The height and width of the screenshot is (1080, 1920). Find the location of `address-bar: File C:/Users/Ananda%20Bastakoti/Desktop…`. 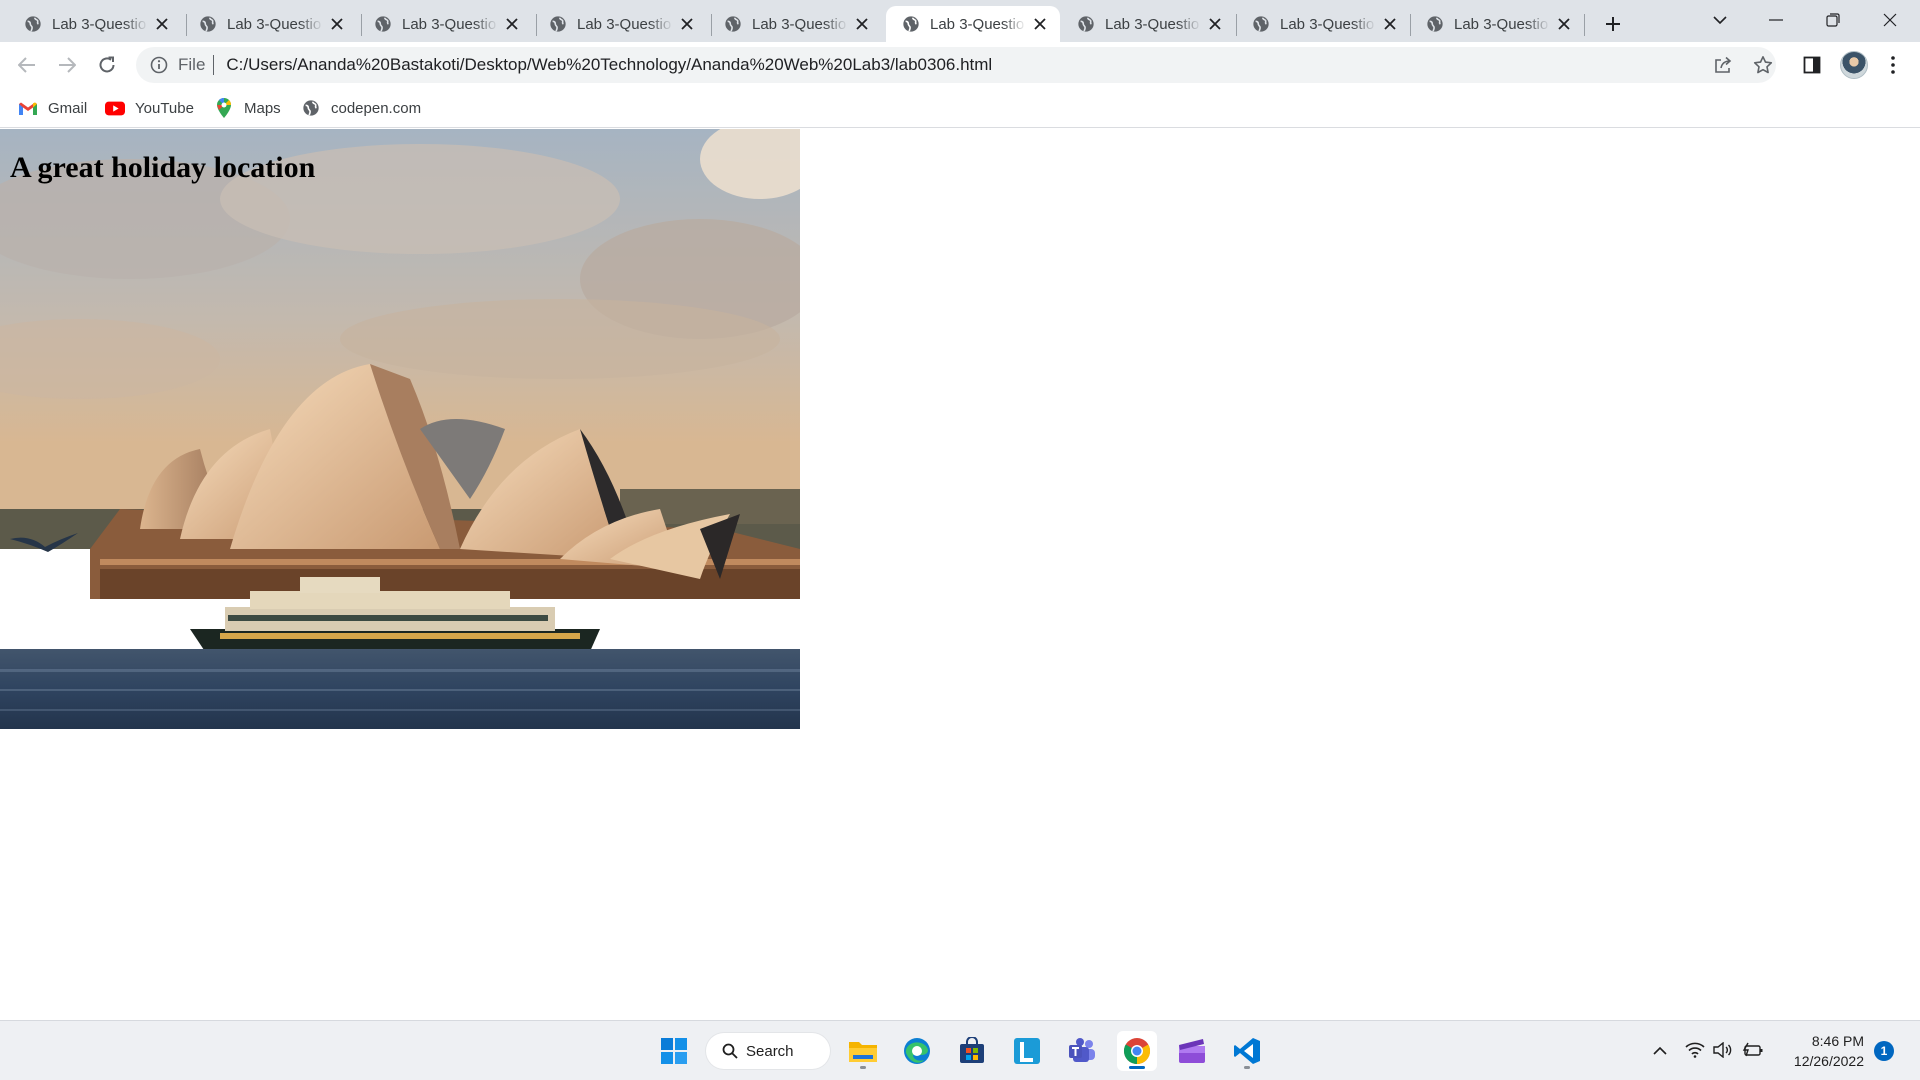

address-bar: File C:/Users/Ananda%20Bastakoti/Desktop… is located at coordinates (956, 65).